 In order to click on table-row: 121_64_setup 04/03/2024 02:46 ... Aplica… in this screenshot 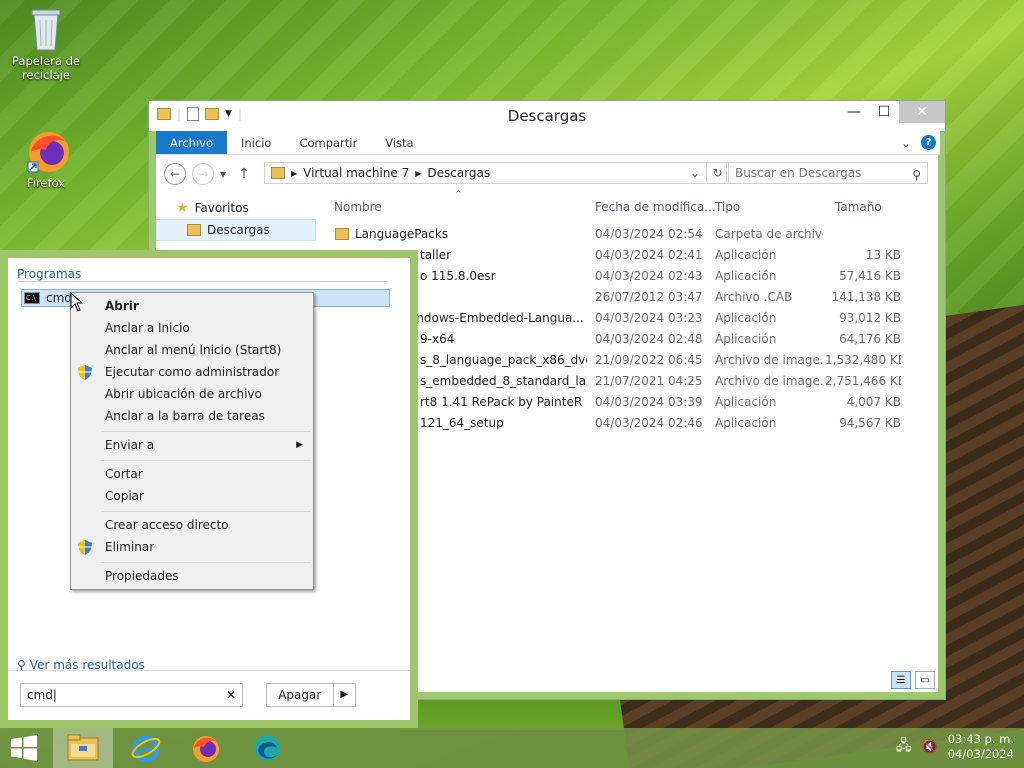, I will do `click(632, 423)`.